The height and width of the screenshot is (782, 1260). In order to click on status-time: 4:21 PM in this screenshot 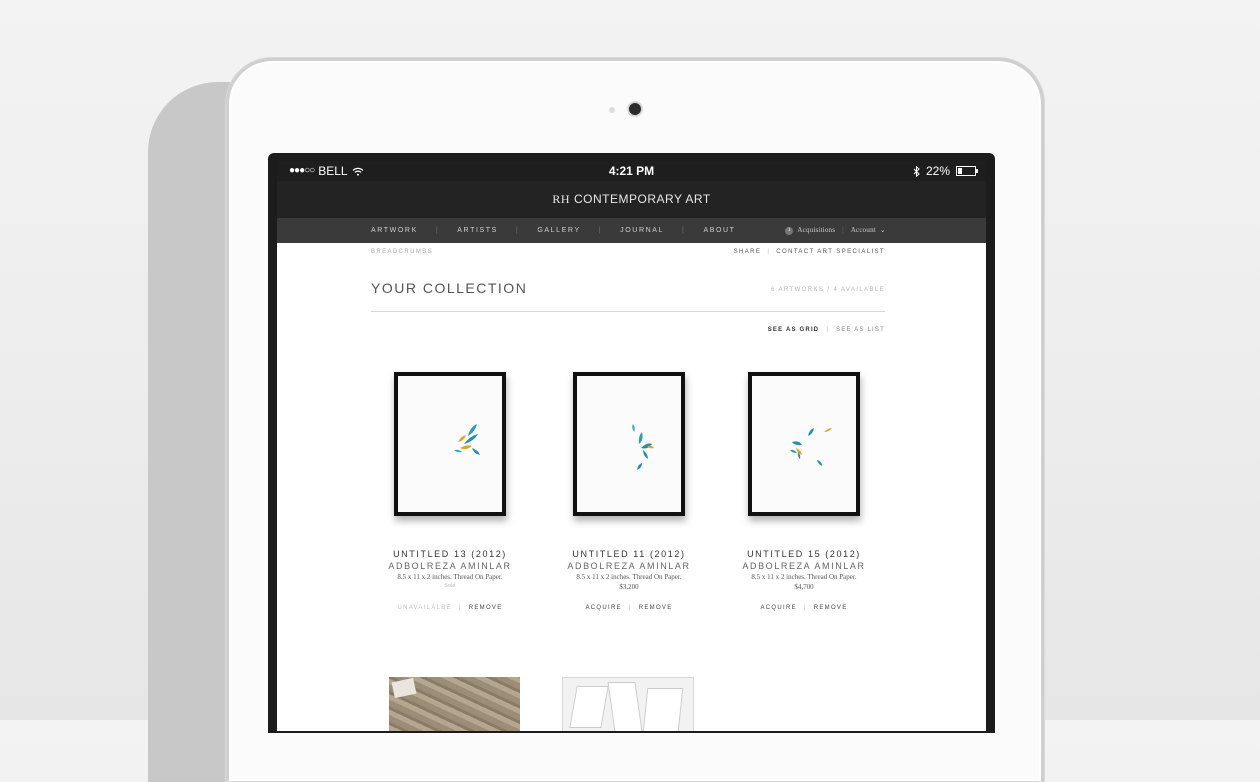, I will do `click(631, 171)`.